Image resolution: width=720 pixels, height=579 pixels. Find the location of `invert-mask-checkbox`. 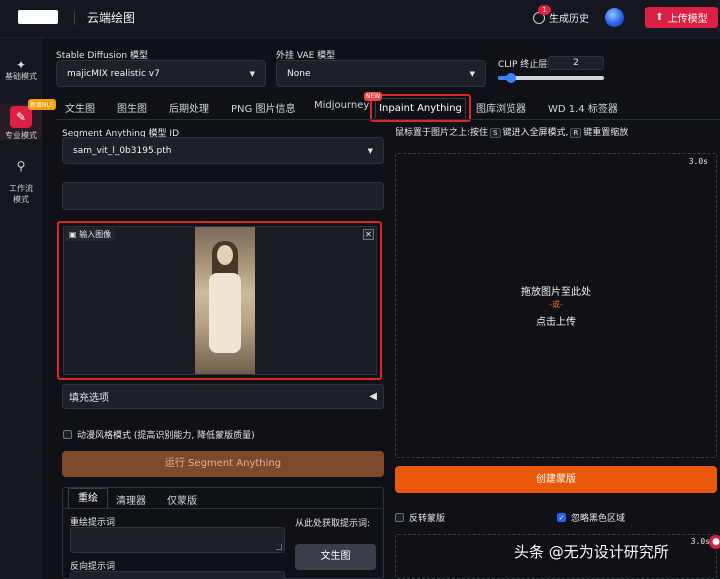

invert-mask-checkbox is located at coordinates (399, 517).